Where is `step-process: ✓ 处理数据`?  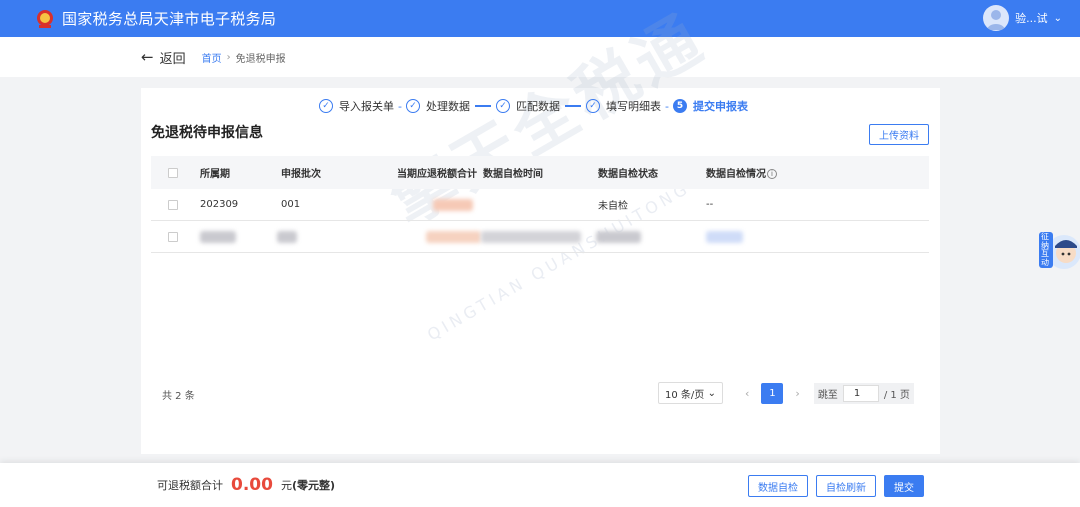 step-process: ✓ 处理数据 is located at coordinates (437, 106).